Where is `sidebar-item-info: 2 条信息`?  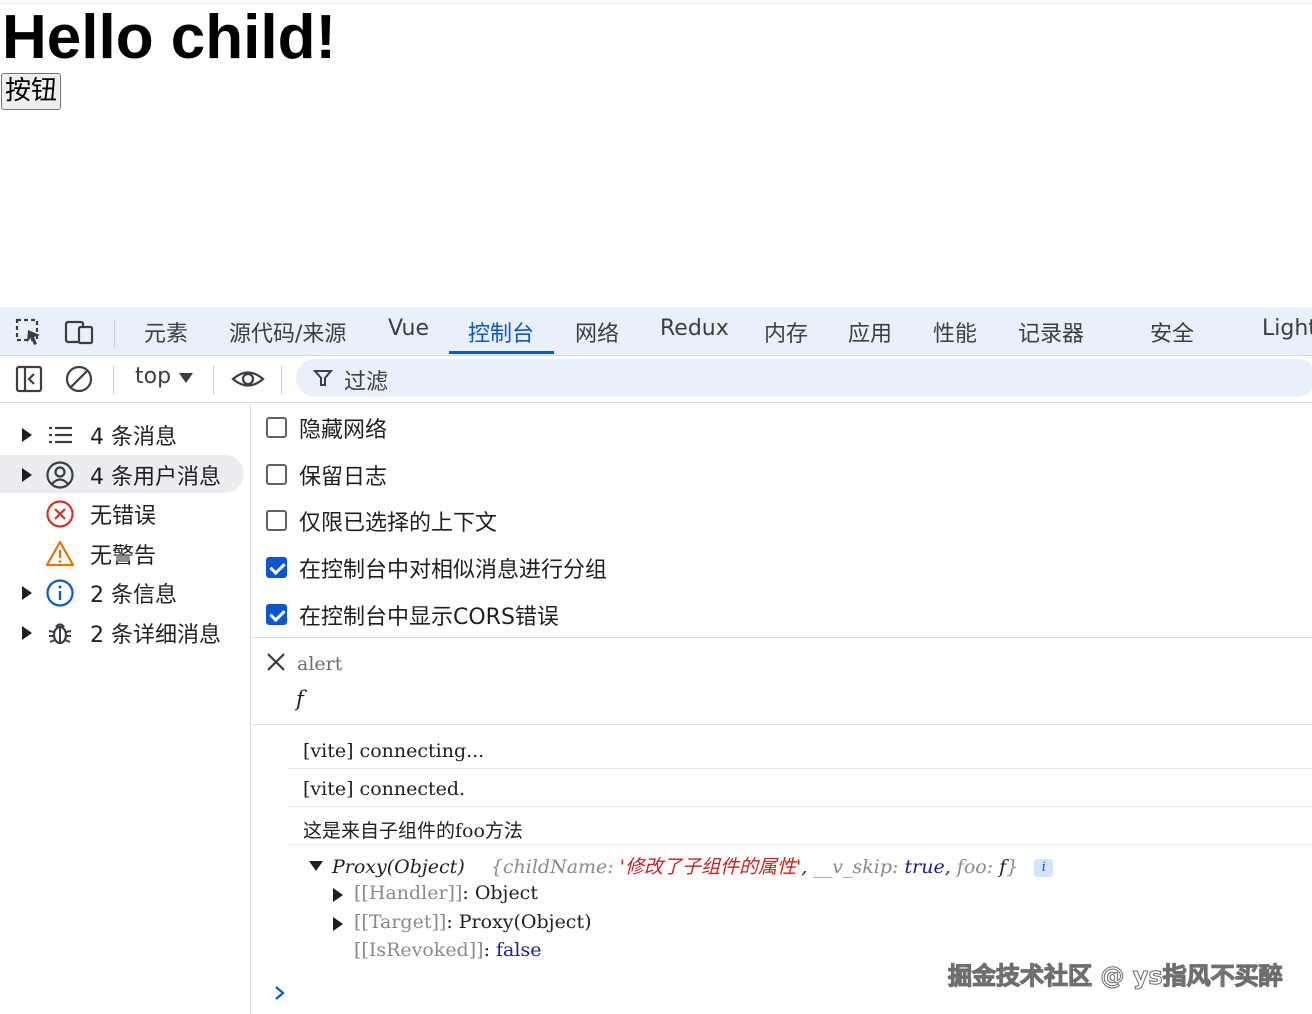
sidebar-item-info: 2 条信息 is located at coordinates (122, 592).